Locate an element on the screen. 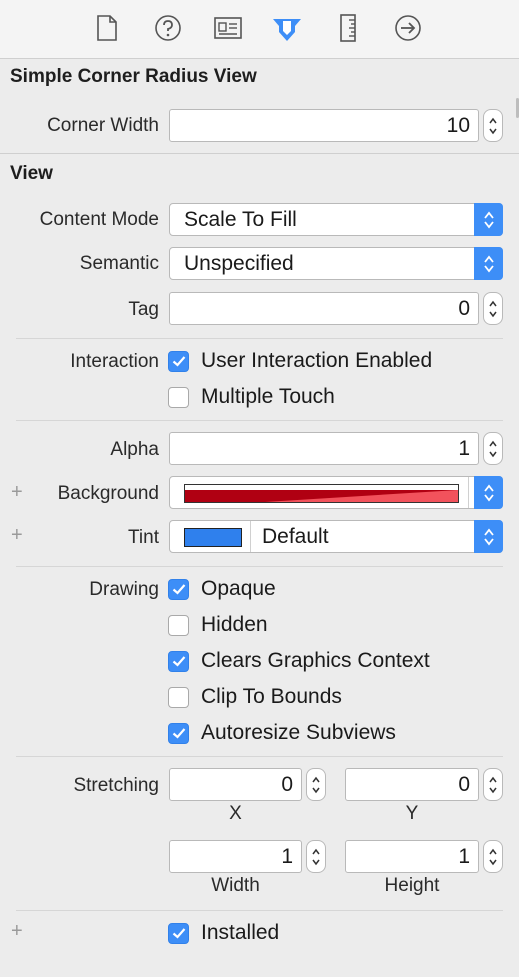 This screenshot has width=519, height=977. user-interaction-checkbox: User Interaction Enabled is located at coordinates (300, 361).